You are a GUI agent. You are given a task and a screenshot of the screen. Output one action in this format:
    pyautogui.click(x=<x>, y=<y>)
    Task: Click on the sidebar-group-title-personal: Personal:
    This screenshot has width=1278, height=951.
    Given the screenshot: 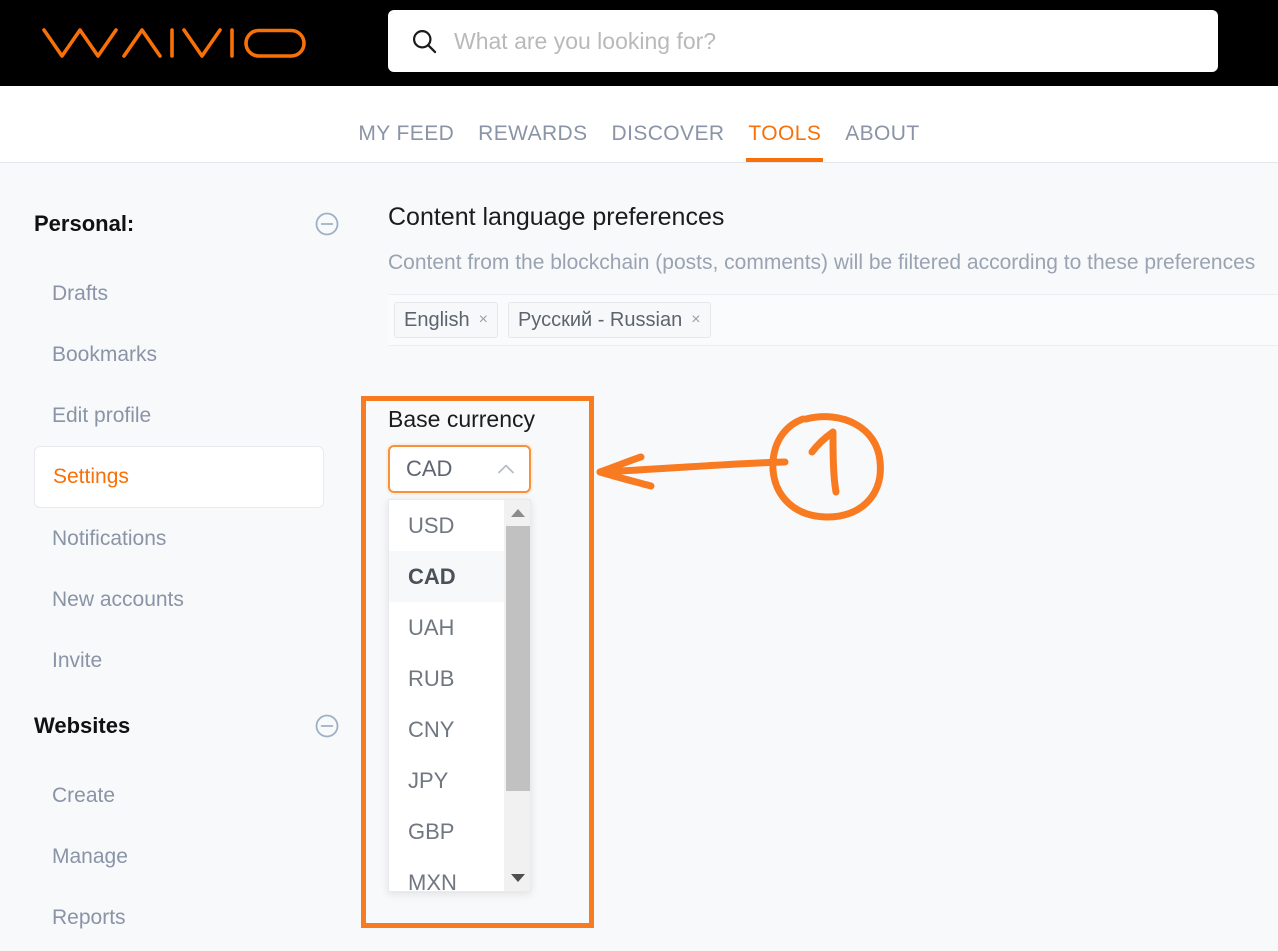 What is the action you would take?
    pyautogui.click(x=84, y=223)
    